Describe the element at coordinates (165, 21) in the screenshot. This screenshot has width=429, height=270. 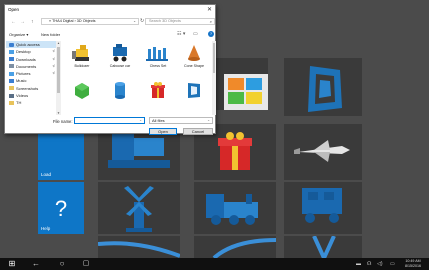
I see `search-placeholder: Search 3D Objects` at that location.